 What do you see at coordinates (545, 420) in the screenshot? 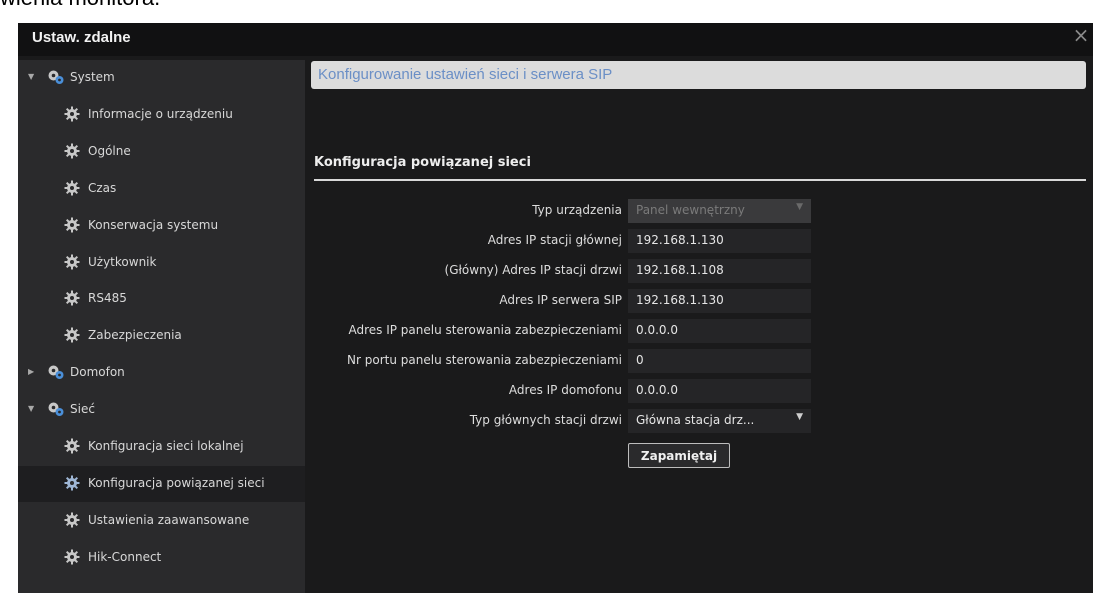
I see `field-label: Typ głównych stacji drzwi` at bounding box center [545, 420].